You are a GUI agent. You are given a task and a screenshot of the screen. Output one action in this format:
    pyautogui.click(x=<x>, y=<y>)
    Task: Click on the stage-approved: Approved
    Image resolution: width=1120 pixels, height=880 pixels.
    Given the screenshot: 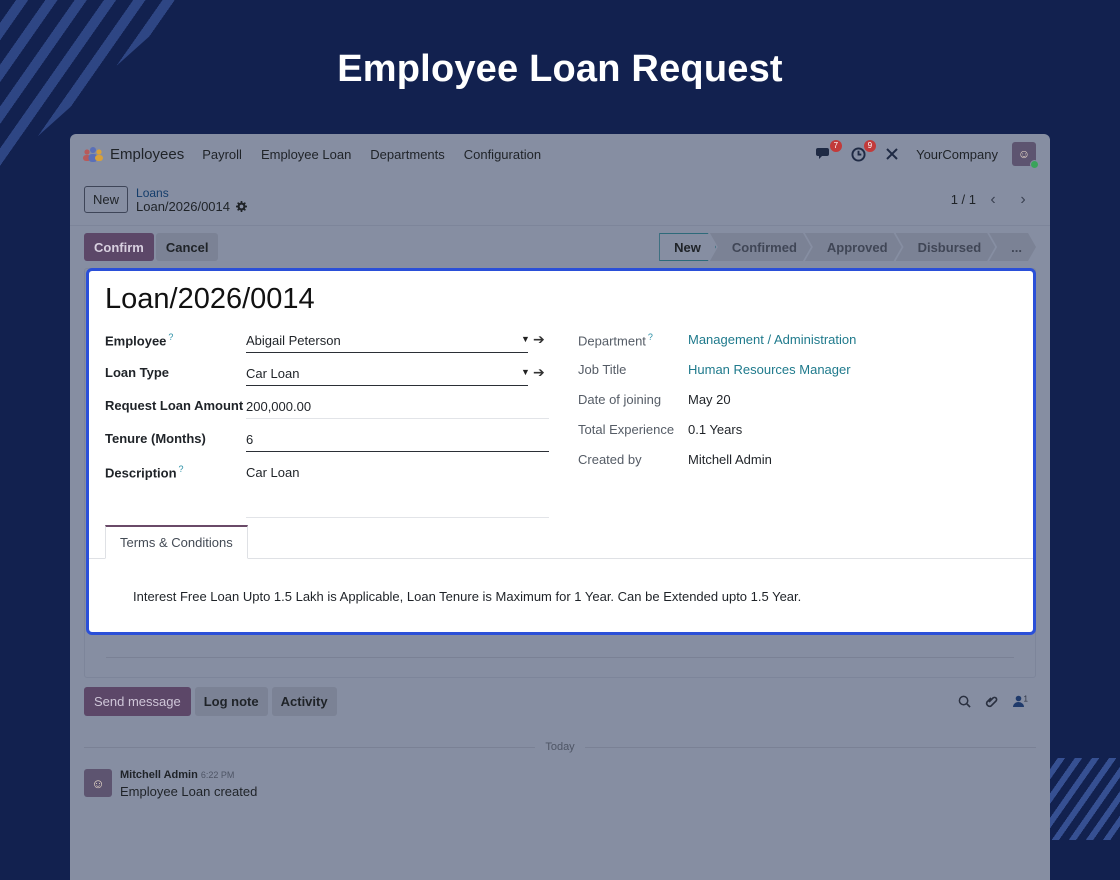 What is the action you would take?
    pyautogui.click(x=853, y=247)
    